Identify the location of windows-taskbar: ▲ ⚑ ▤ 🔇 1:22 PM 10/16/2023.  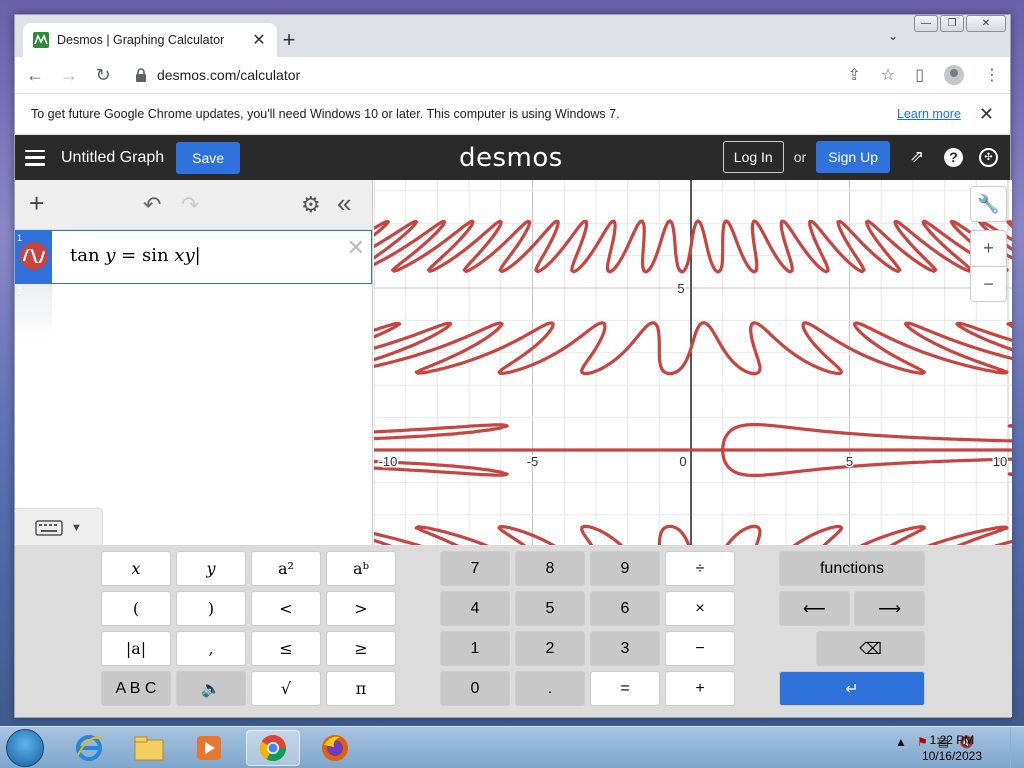
(512, 747).